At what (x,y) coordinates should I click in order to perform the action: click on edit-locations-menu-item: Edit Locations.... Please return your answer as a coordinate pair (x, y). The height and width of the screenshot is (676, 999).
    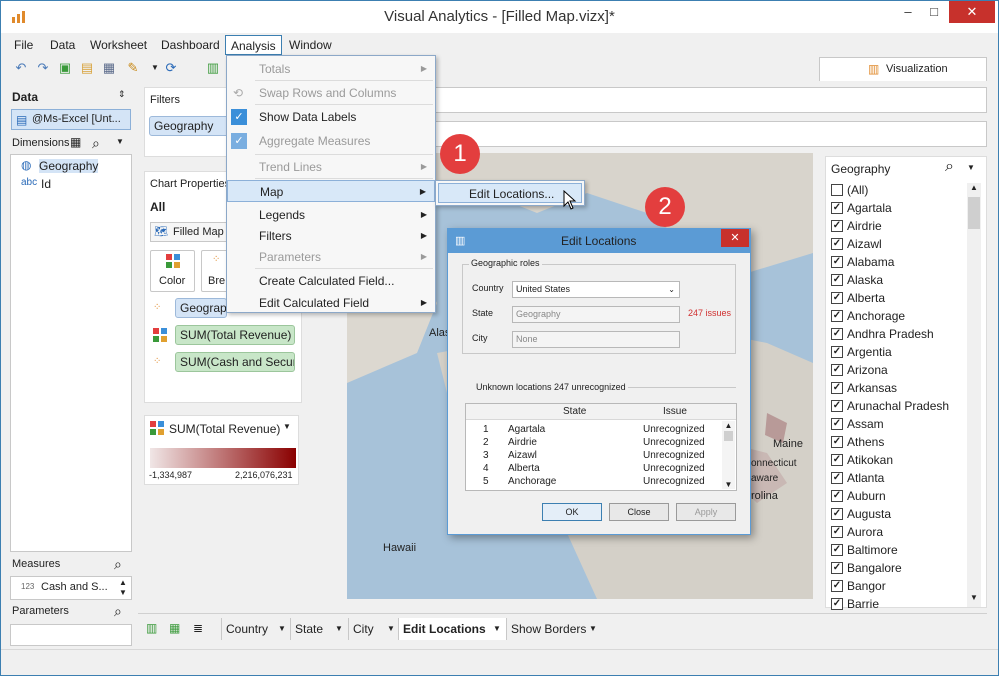
    Looking at the image, I should click on (510, 193).